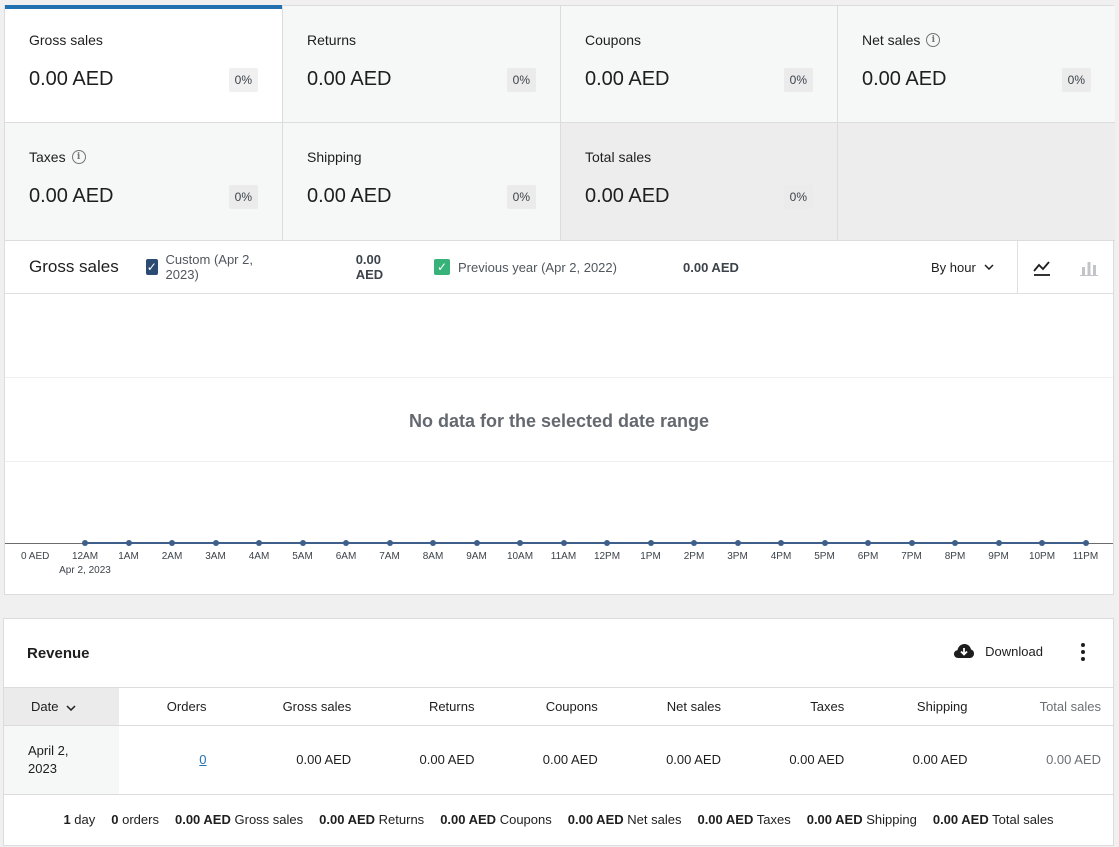 This screenshot has height=847, width=1119. I want to click on bar-chart-icon, so click(1089, 268).